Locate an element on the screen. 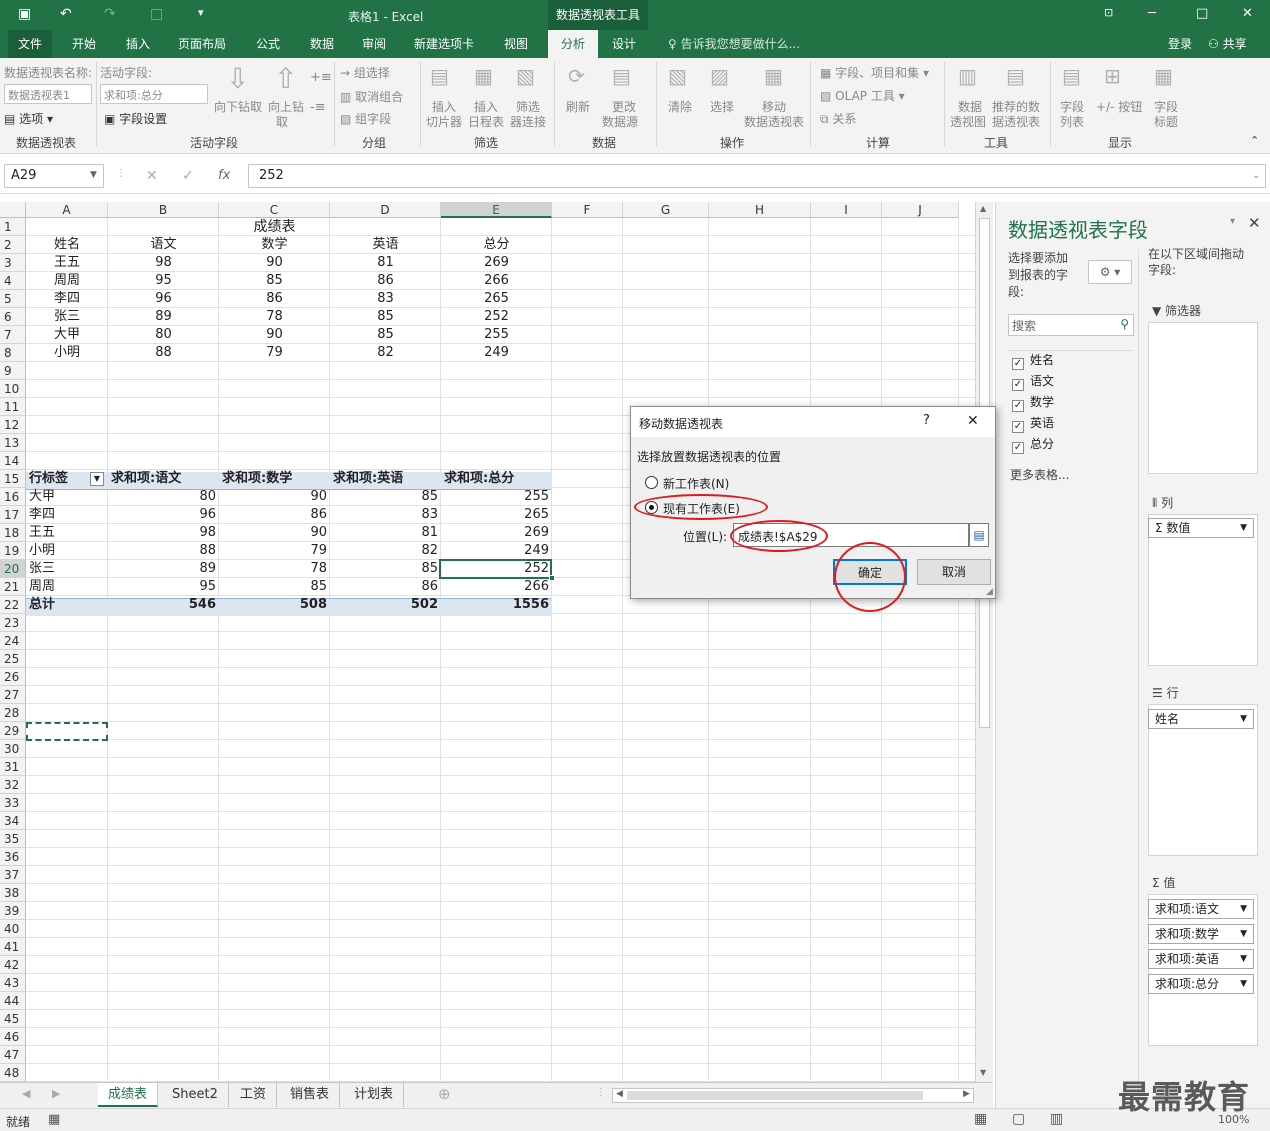 The image size is (1270, 1131). tab-review: 审阅 is located at coordinates (374, 44).